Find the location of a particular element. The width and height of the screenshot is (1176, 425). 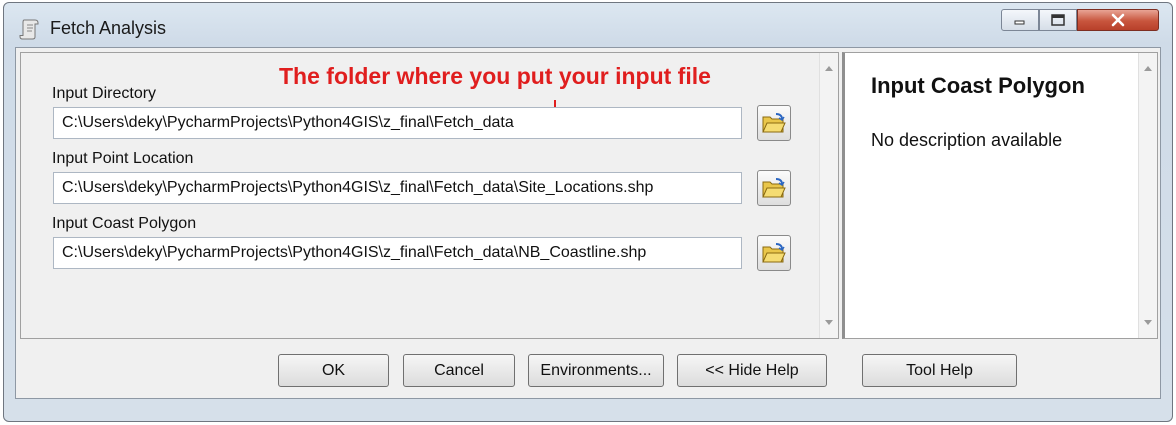

close-icon is located at coordinates (1118, 20).